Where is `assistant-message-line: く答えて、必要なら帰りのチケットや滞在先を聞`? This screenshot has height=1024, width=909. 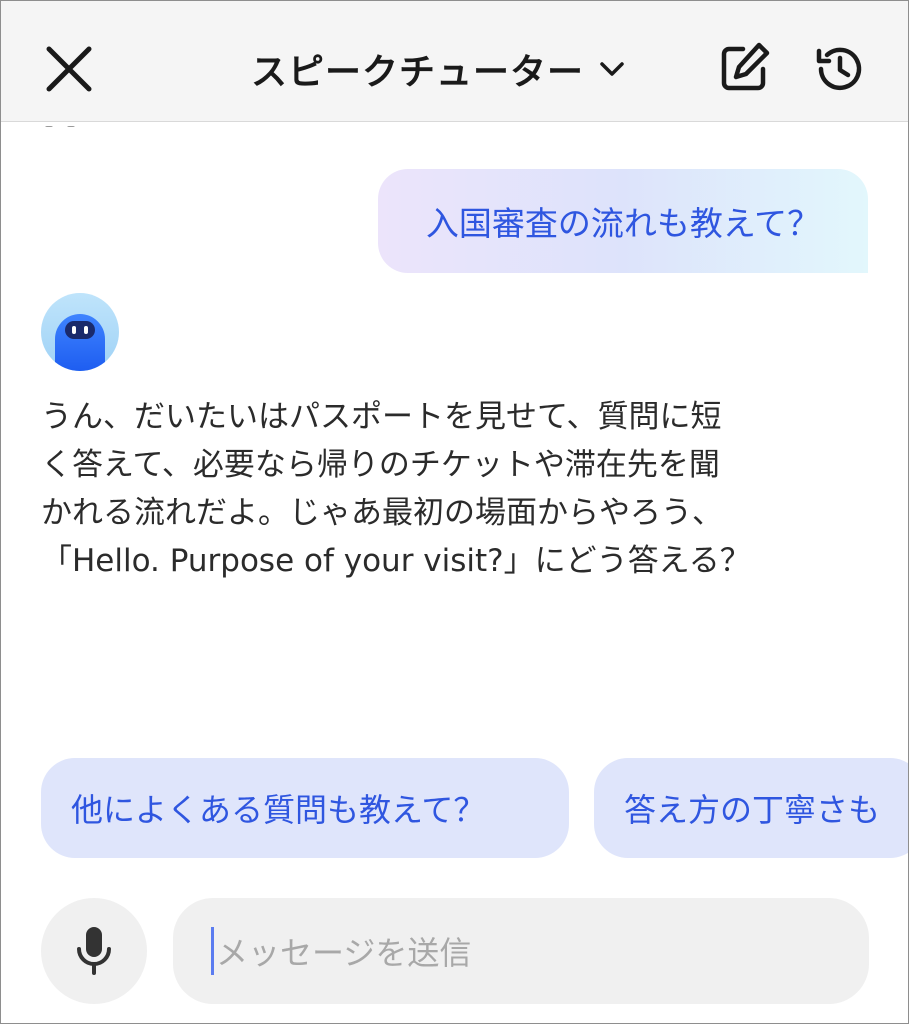
assistant-message-line: く答えて、必要なら帰りのチケットや滞在先を聞 is located at coordinates (380, 465).